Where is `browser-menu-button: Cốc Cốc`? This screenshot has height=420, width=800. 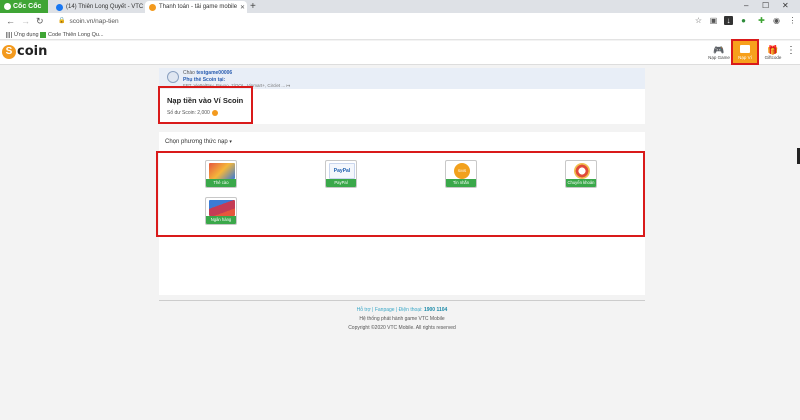
browser-menu-button: Cốc Cốc is located at coordinates (24, 6).